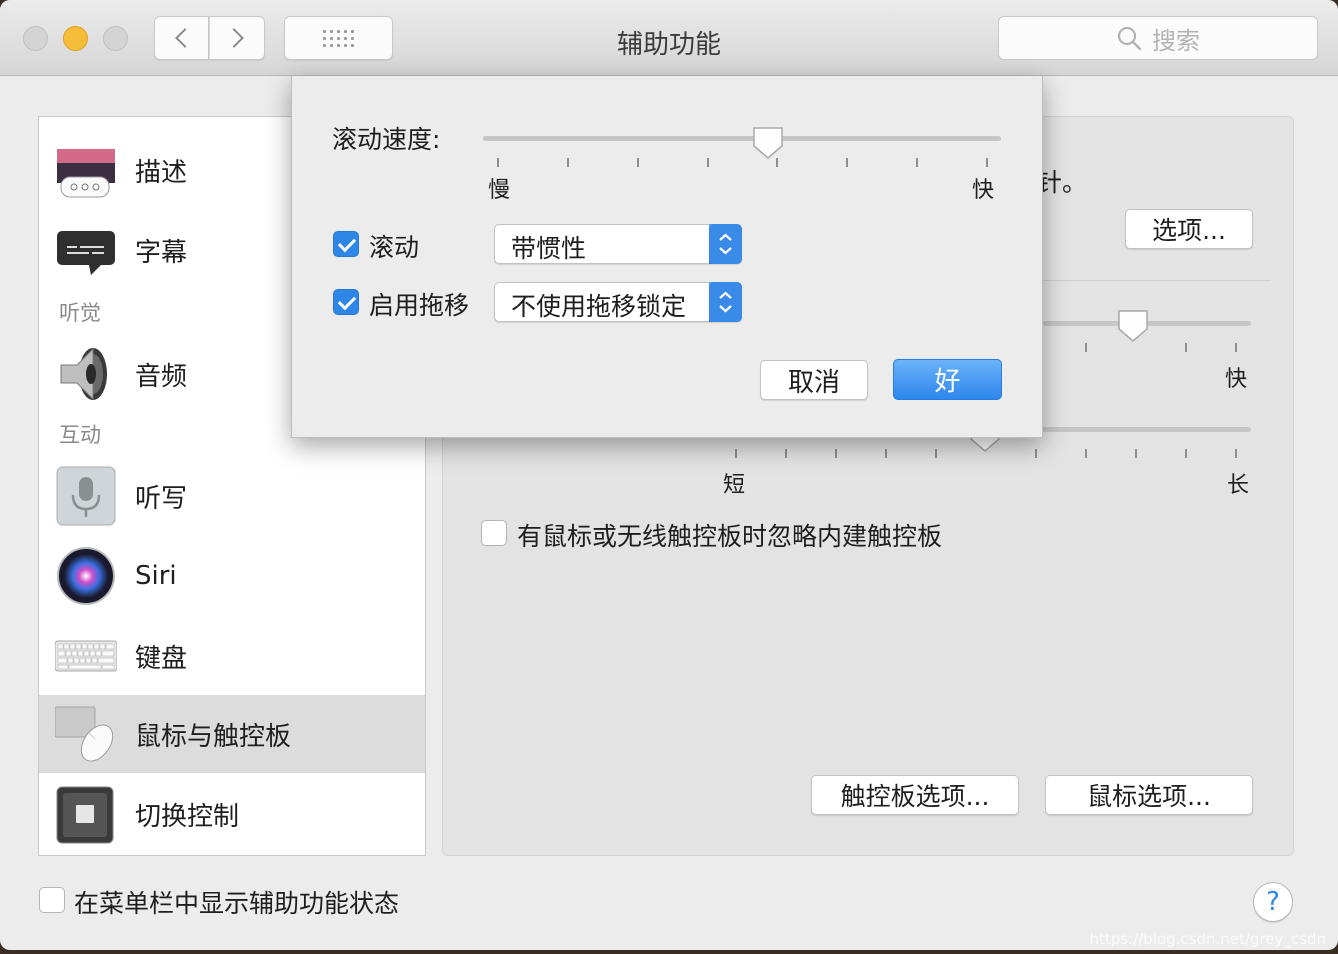 Image resolution: width=1338 pixels, height=954 pixels. I want to click on sidebar-item-siri: Siri, so click(232, 576).